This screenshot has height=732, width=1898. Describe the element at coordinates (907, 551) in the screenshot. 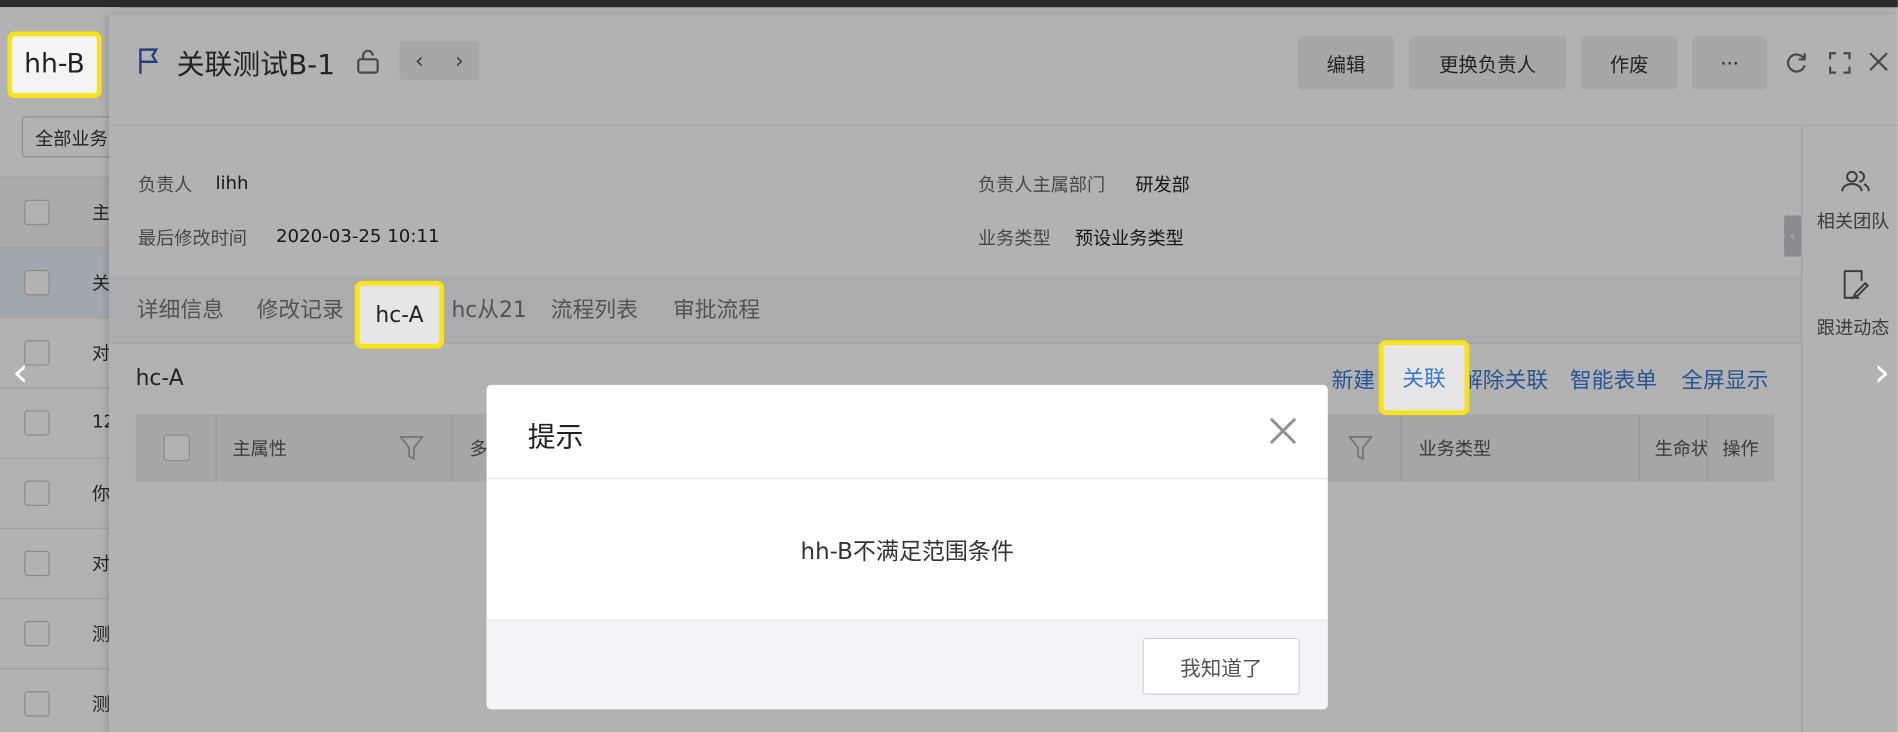

I see `dialog-message: hh-B不满足范围条件` at that location.